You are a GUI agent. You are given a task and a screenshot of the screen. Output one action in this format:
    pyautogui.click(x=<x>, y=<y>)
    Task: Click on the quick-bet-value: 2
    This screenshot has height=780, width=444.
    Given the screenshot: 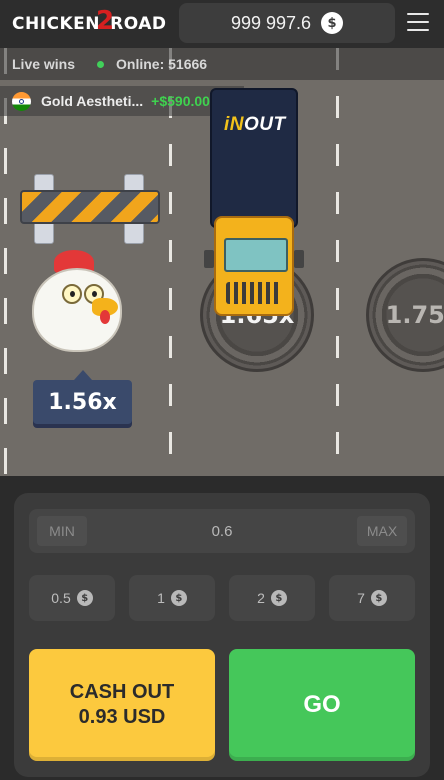 What is the action you would take?
    pyautogui.click(x=261, y=598)
    